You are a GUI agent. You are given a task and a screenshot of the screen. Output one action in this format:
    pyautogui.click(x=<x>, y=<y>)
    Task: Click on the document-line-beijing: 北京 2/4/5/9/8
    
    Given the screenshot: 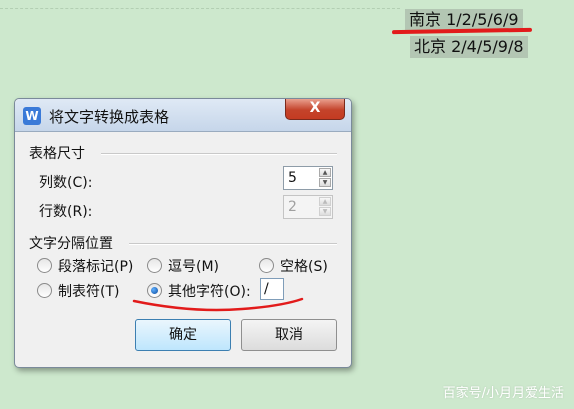 What is the action you would take?
    pyautogui.click(x=469, y=47)
    